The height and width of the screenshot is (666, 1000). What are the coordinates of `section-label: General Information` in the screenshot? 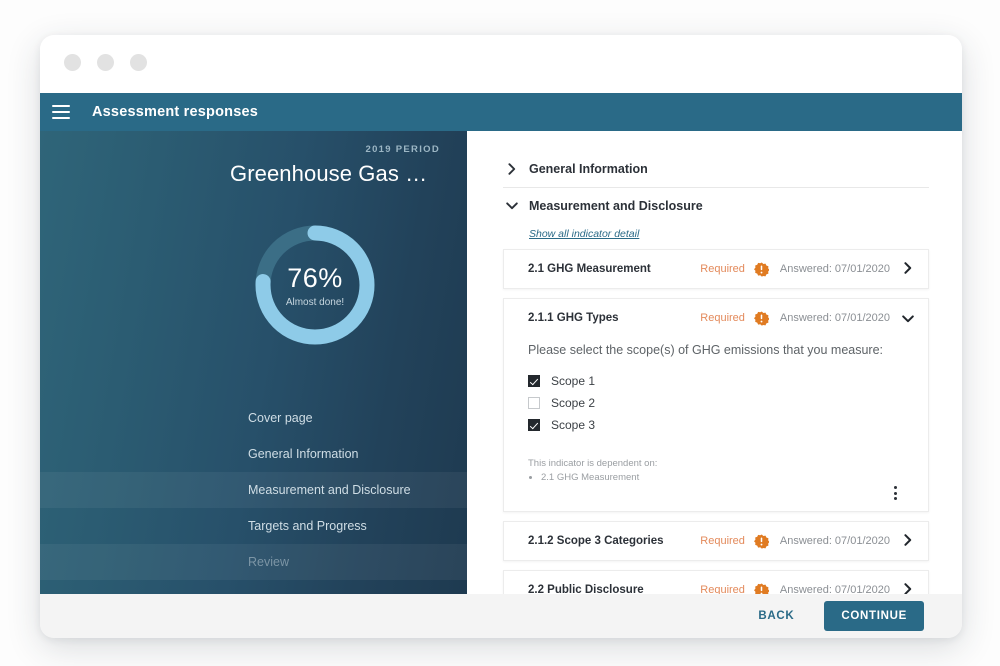 It's located at (588, 169).